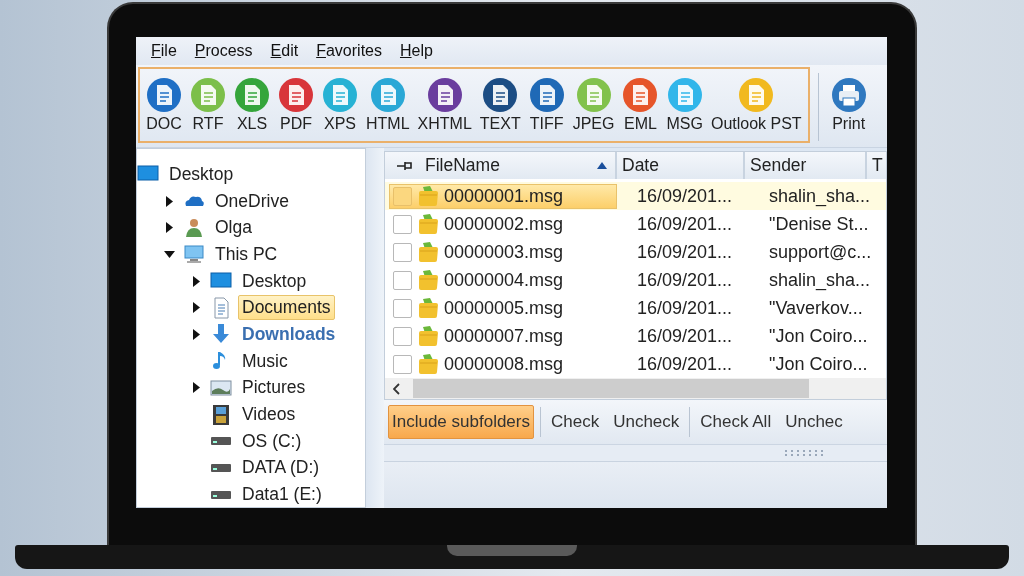  What do you see at coordinates (289, 334) in the screenshot?
I see `tree-item: Downloads` at bounding box center [289, 334].